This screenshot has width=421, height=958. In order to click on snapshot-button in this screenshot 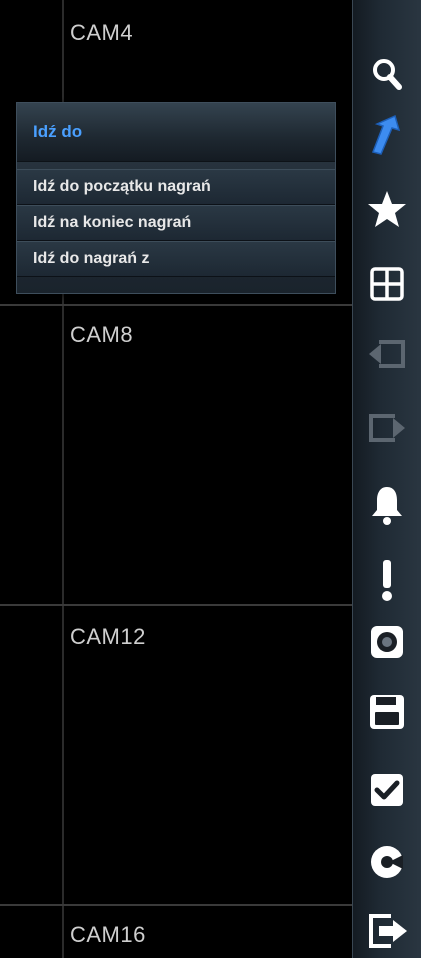, I will do `click(387, 642)`.